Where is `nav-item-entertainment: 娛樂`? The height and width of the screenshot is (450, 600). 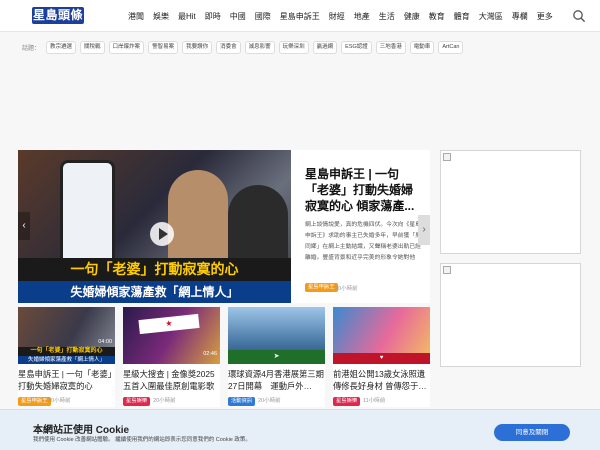 nav-item-entertainment: 娛樂 is located at coordinates (161, 16).